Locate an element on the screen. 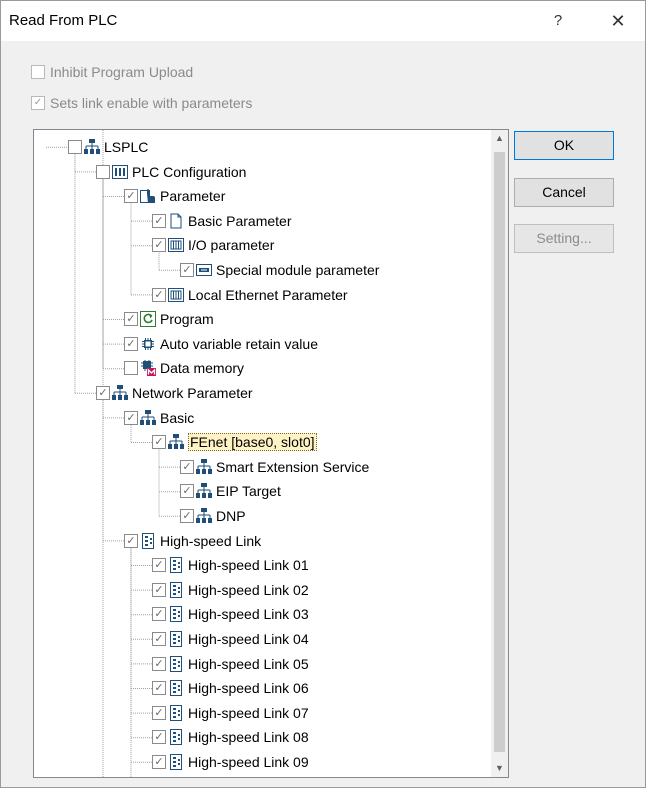  tree-node: ✓ High-speed Link 04 is located at coordinates (230, 639).